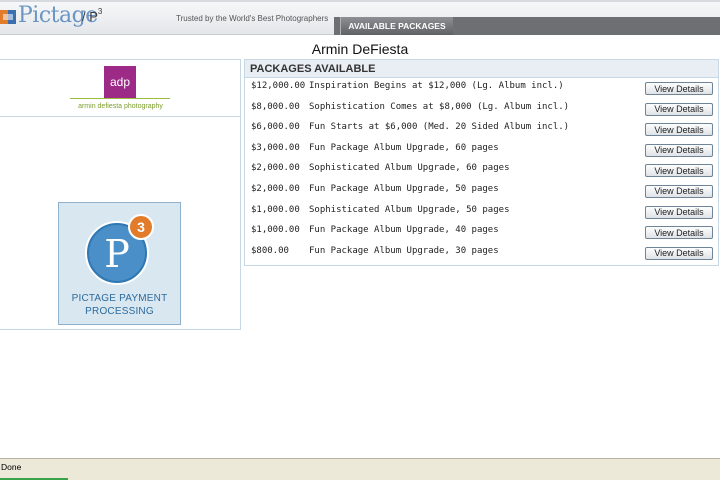  What do you see at coordinates (404, 147) in the screenshot?
I see `package-name: Fun Package Album Upgrade, 60 pages` at bounding box center [404, 147].